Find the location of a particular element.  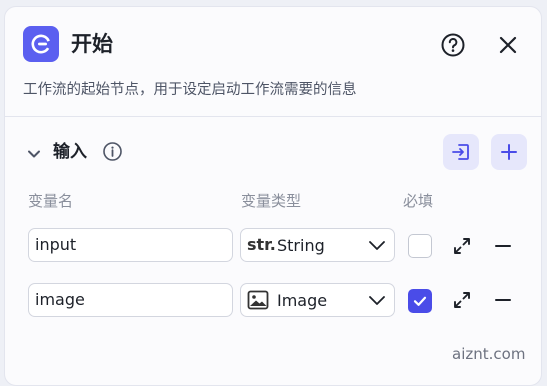

import-icon is located at coordinates (460, 152).